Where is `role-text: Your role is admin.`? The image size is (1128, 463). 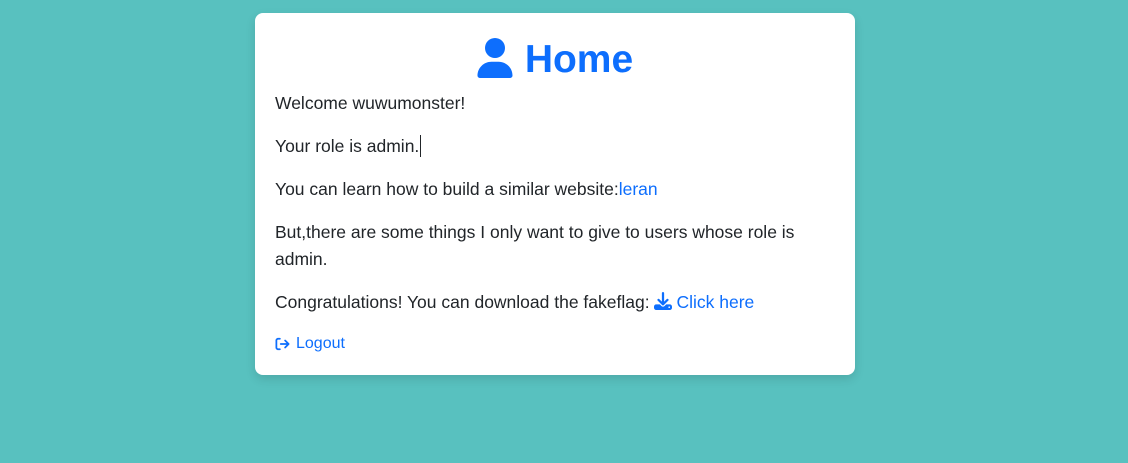 role-text: Your role is admin. is located at coordinates (347, 146).